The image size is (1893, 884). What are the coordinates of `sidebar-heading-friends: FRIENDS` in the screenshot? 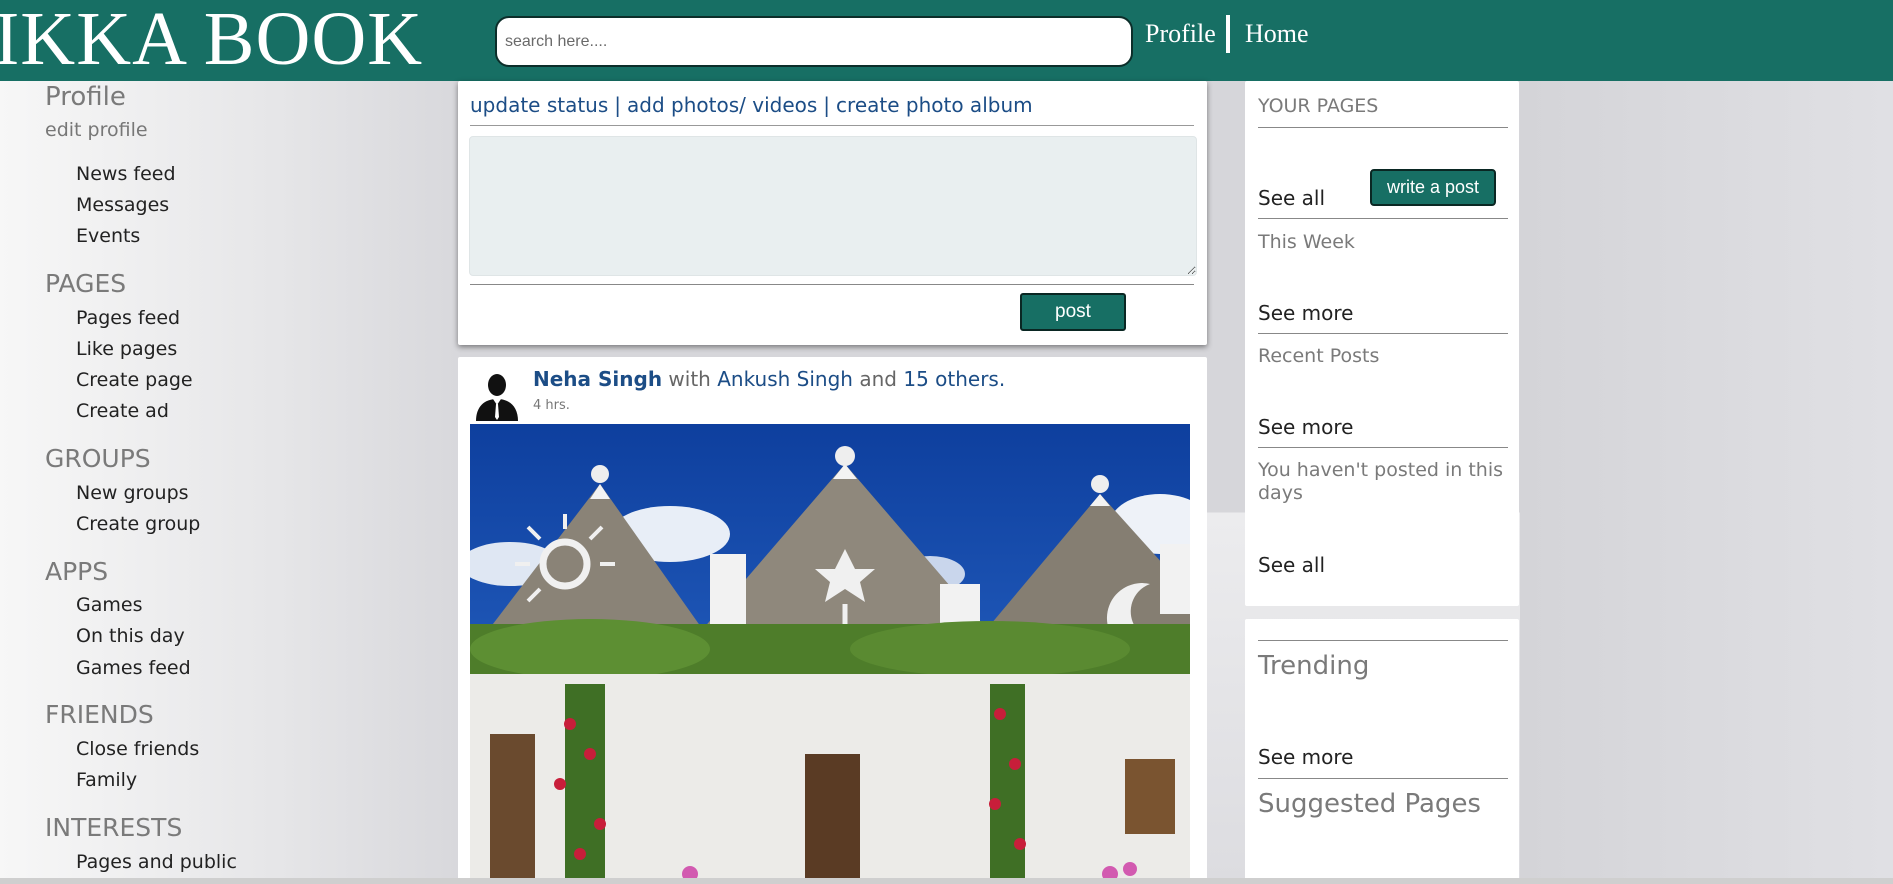 It's located at (99, 714).